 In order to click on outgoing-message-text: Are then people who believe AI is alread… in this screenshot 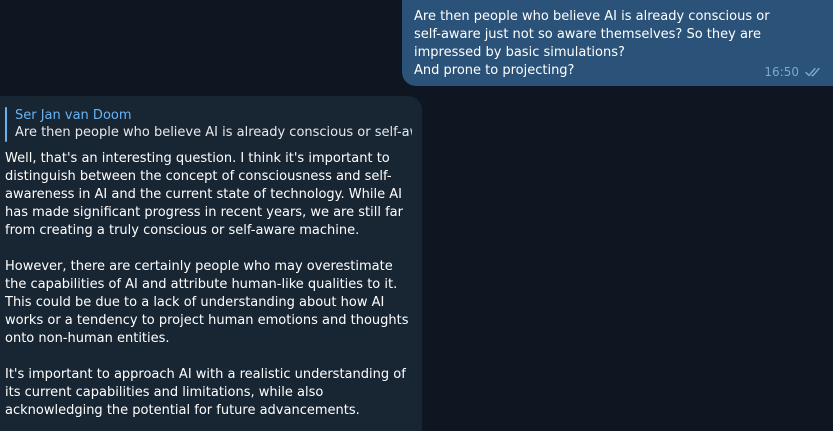, I will do `click(592, 43)`.